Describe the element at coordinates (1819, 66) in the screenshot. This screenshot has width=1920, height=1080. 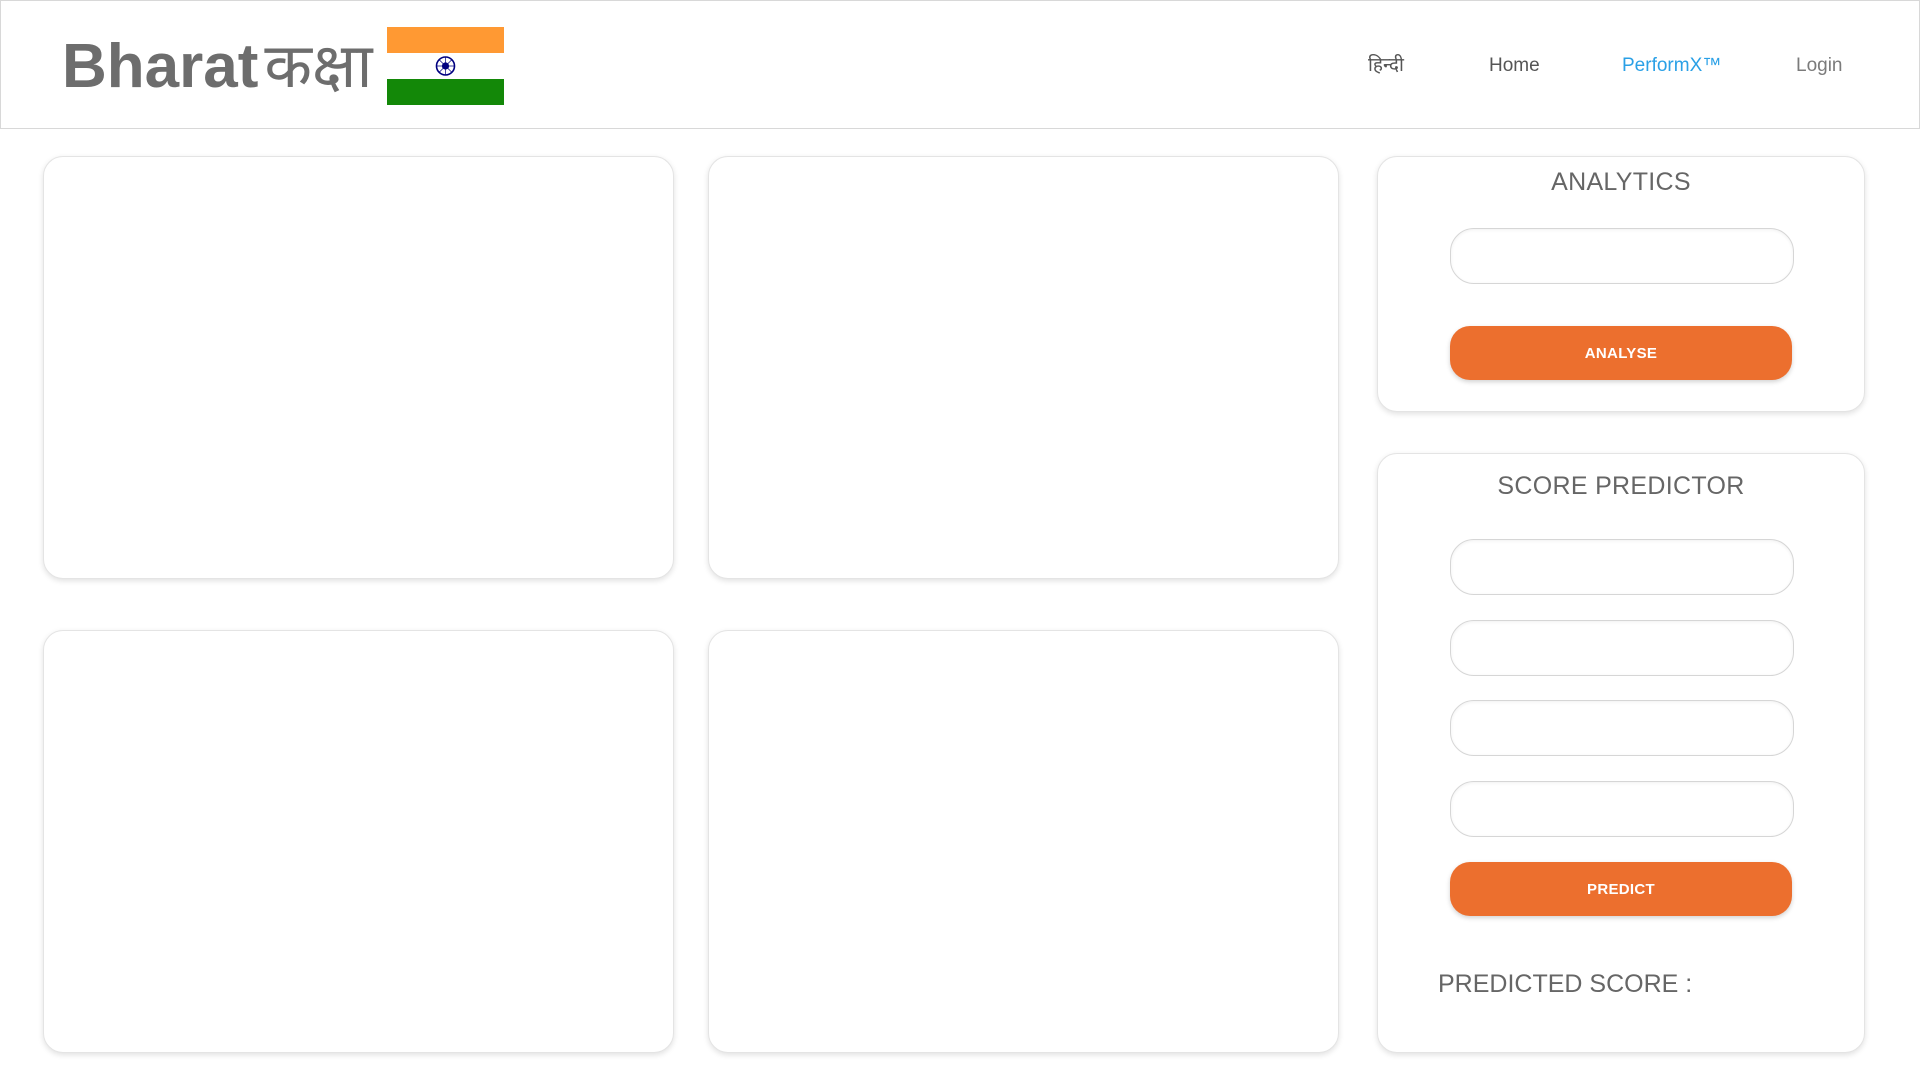
I see `nav-login: Login` at that location.